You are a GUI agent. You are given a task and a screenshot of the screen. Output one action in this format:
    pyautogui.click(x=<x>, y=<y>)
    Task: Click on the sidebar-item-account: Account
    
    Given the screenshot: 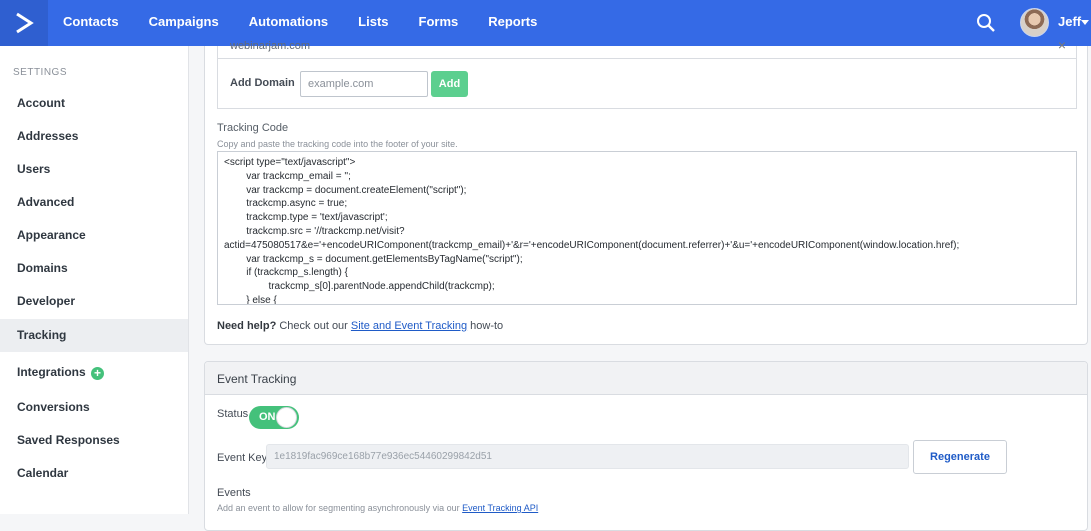 What is the action you would take?
    pyautogui.click(x=94, y=103)
    